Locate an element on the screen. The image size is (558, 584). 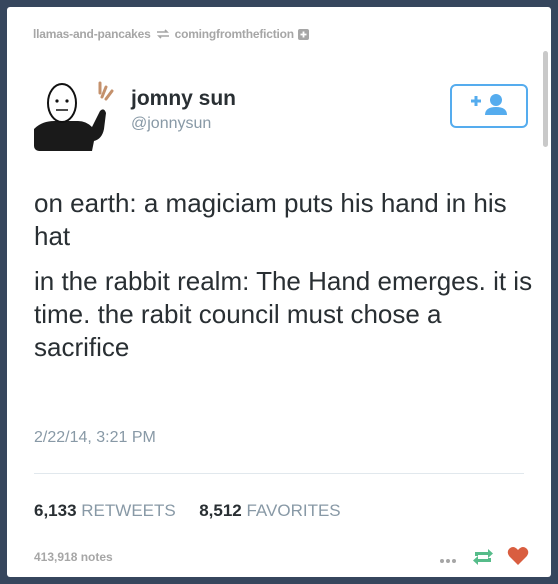
like-button is located at coordinates (518, 558).